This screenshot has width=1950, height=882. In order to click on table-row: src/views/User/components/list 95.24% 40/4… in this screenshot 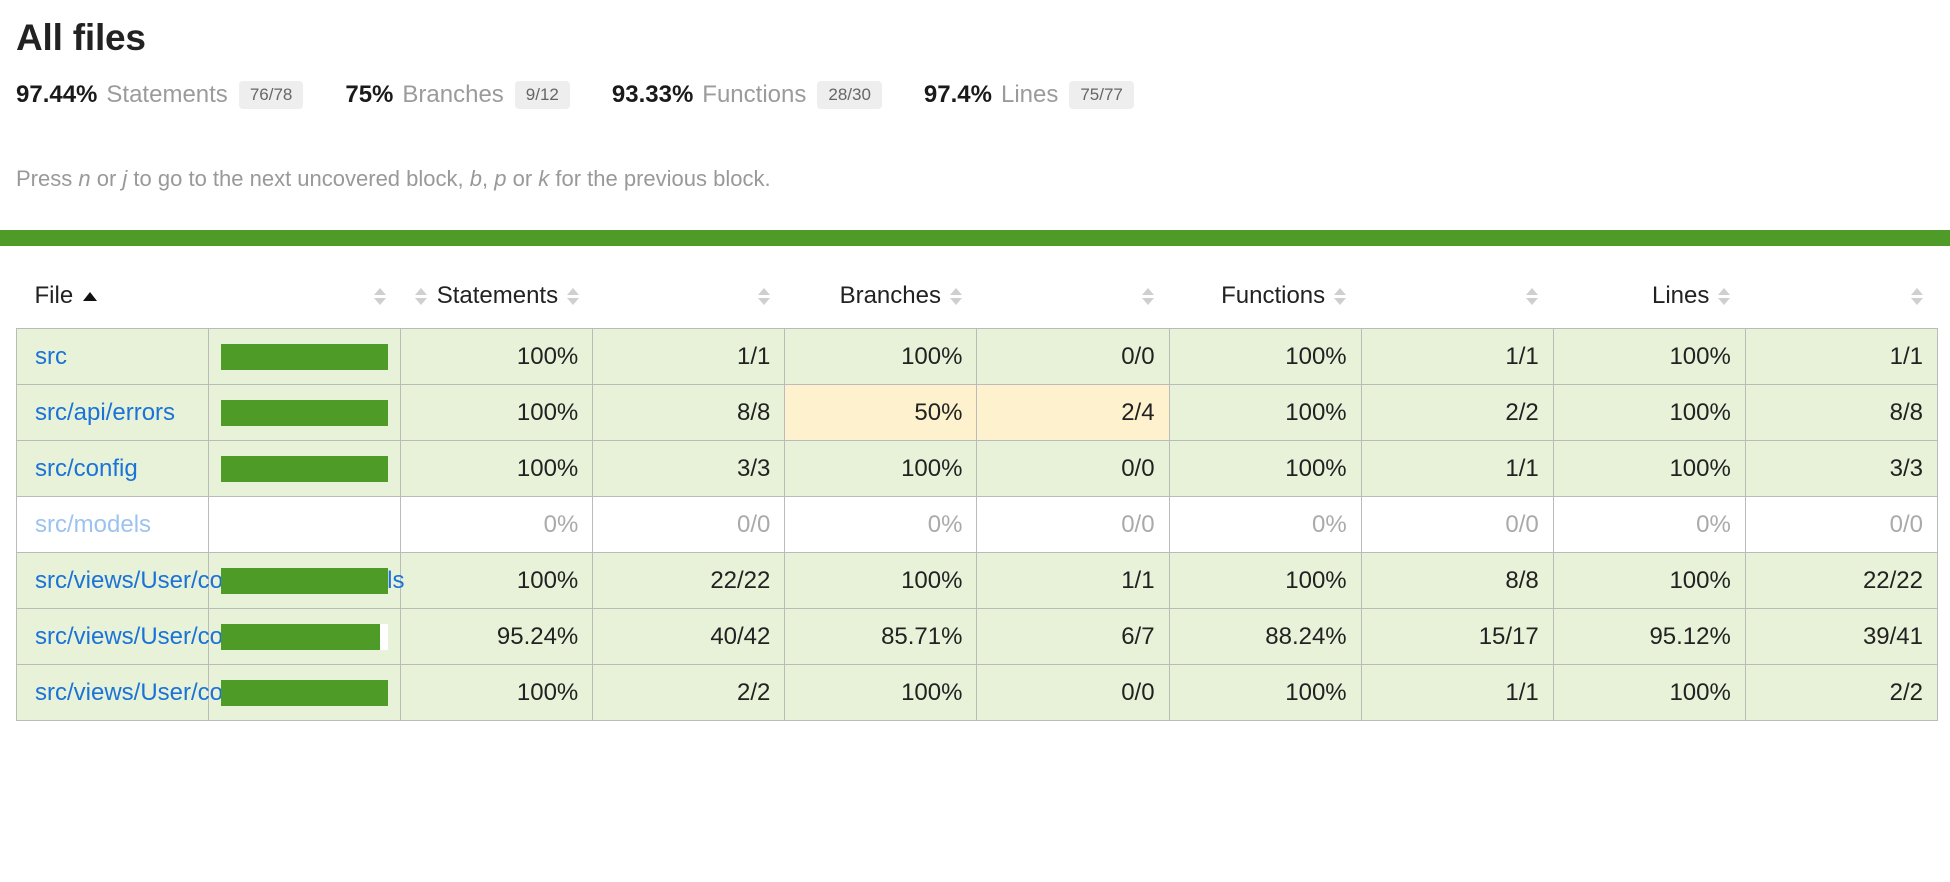, I will do `click(977, 637)`.